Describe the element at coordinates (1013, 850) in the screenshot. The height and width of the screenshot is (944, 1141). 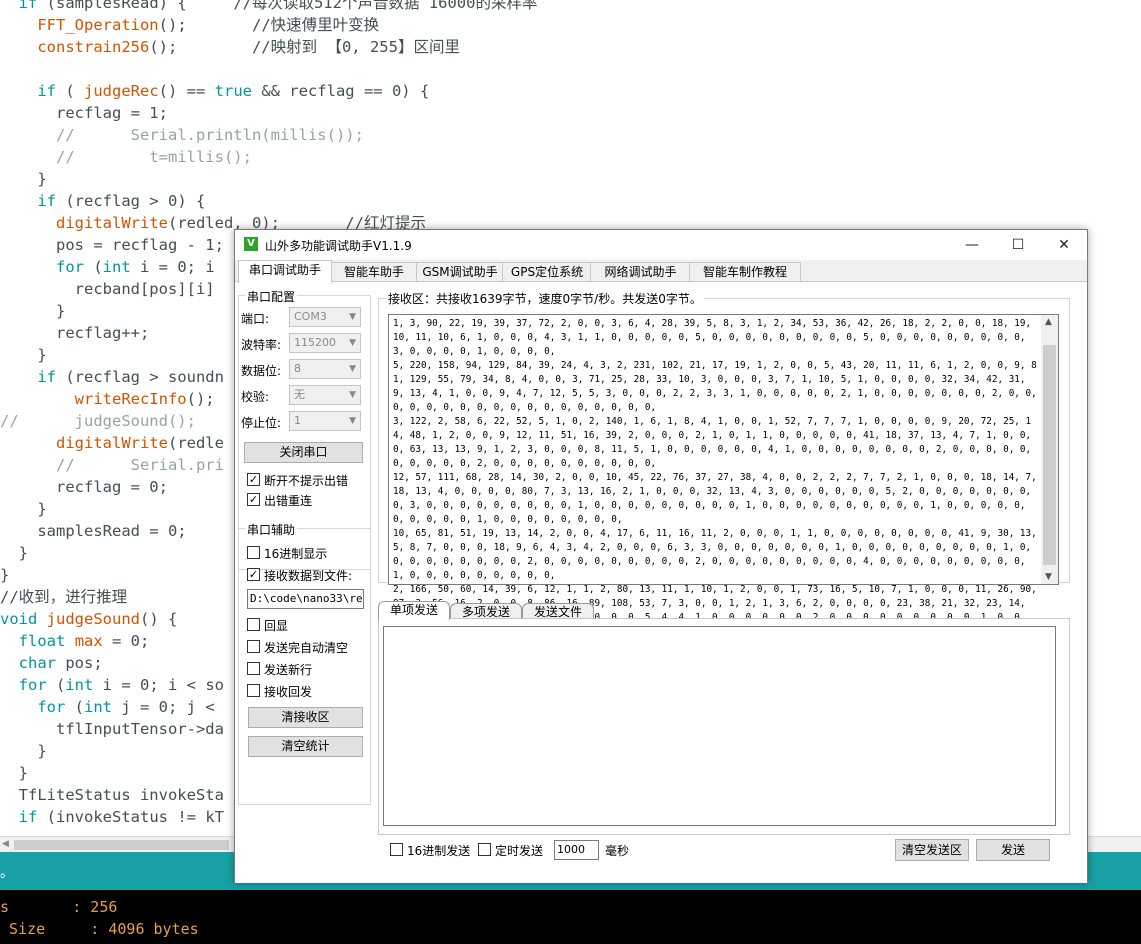
I see `send-button: 发送` at that location.